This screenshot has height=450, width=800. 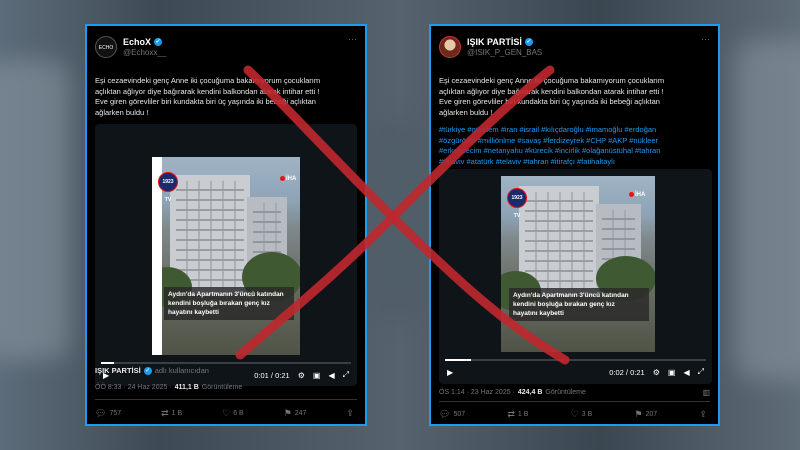 What do you see at coordinates (133, 387) in the screenshot?
I see `tweet-timestamp: ÖÖ 8:33 · 24 Haz 2025 ·` at bounding box center [133, 387].